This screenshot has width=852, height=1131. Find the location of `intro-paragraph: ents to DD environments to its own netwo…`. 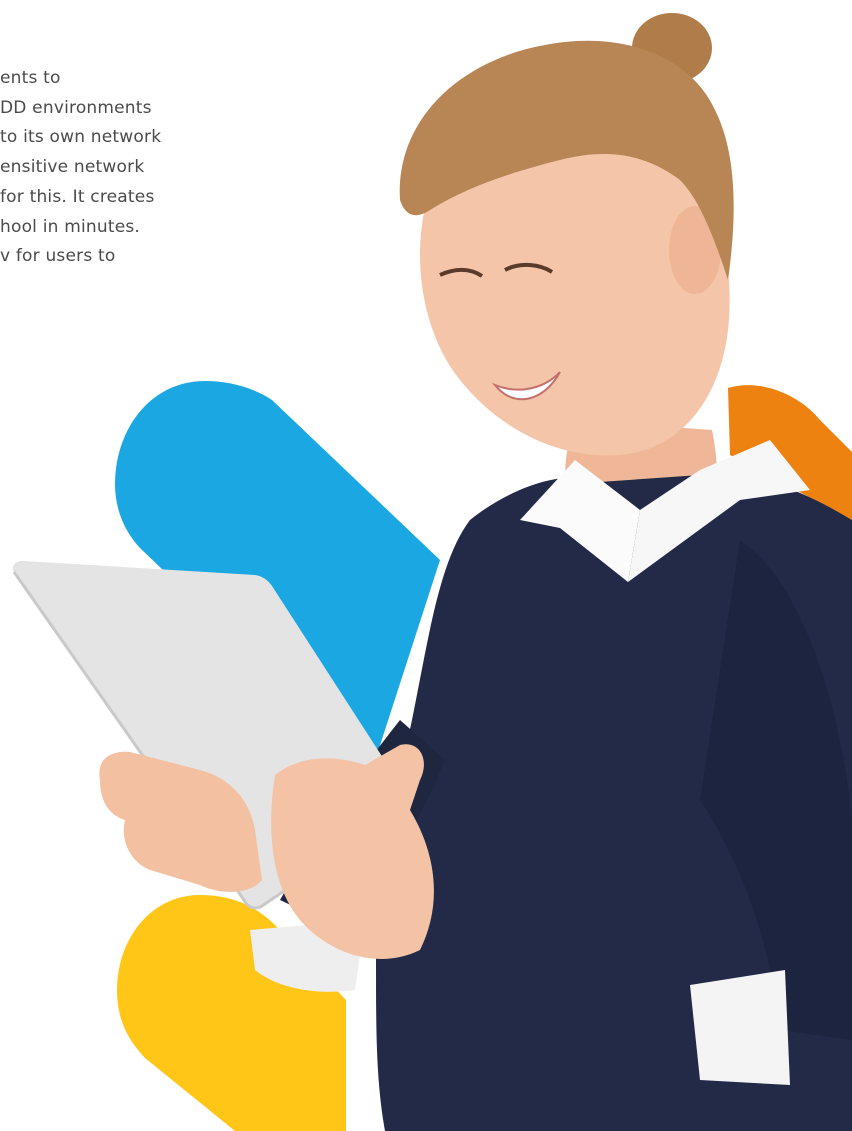

intro-paragraph: ents to DD environments to its own netwo… is located at coordinates (130, 168).